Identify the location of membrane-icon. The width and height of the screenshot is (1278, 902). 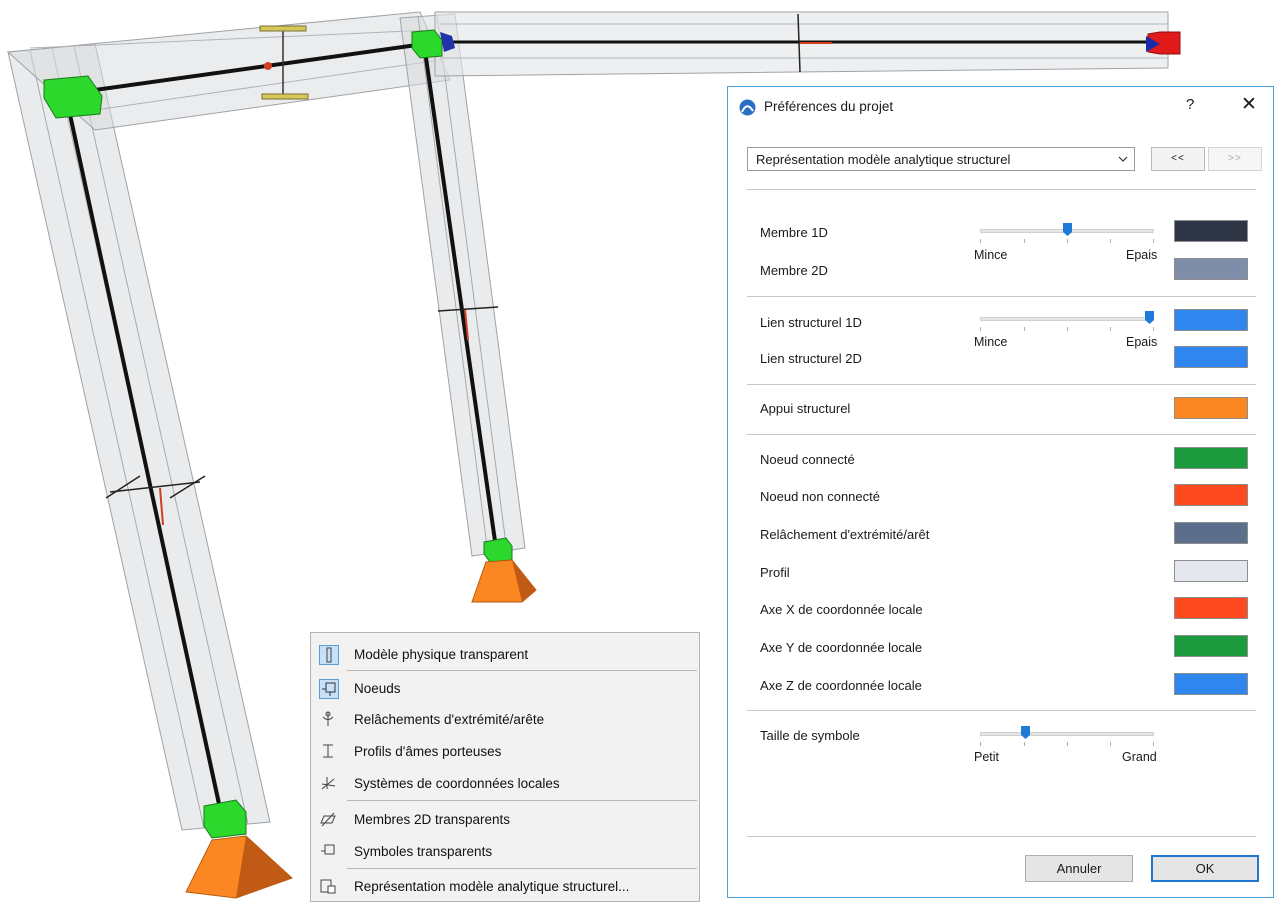
(329, 820).